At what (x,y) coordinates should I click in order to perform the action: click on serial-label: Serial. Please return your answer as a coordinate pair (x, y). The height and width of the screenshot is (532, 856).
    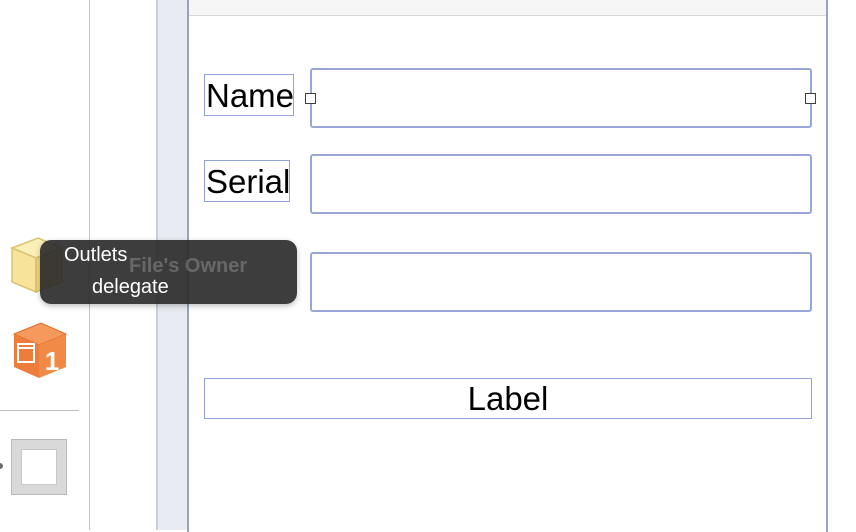
    Looking at the image, I should click on (247, 181).